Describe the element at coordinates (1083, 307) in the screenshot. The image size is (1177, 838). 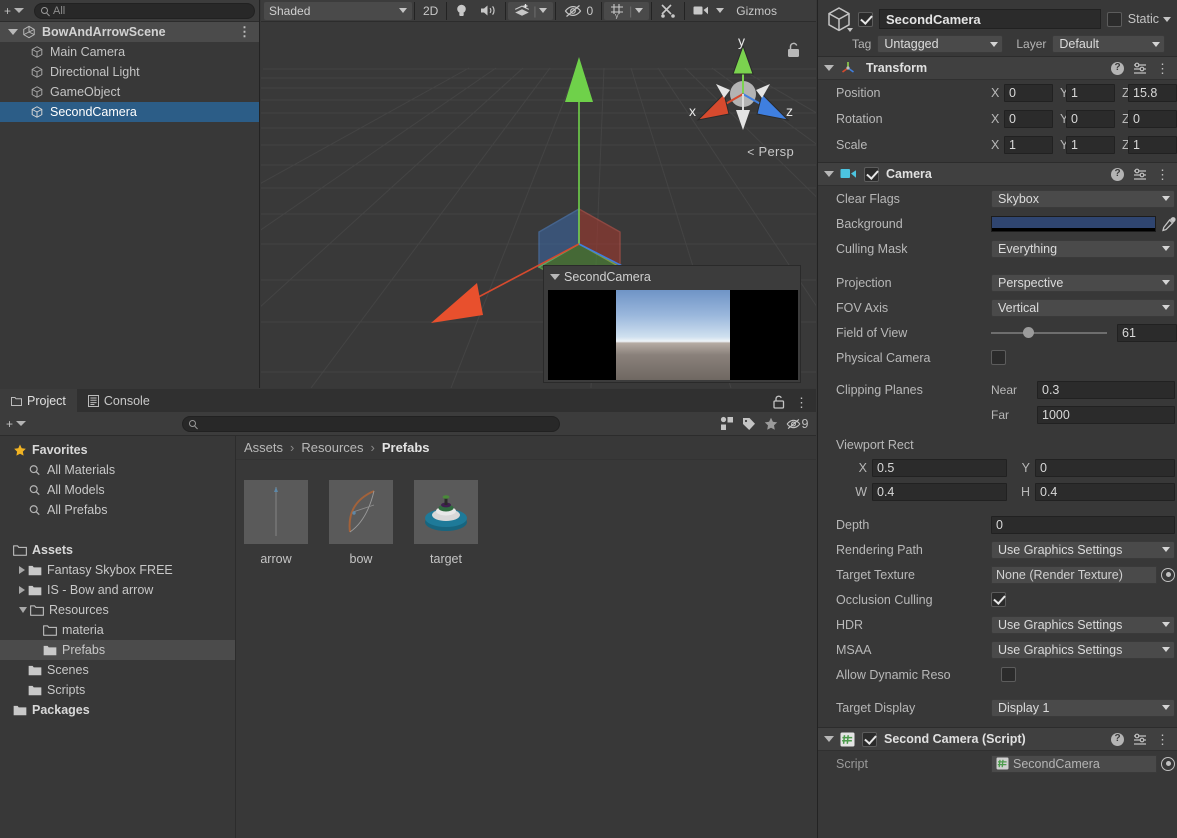
I see `fov-axis-dropdown: Vertical` at that location.